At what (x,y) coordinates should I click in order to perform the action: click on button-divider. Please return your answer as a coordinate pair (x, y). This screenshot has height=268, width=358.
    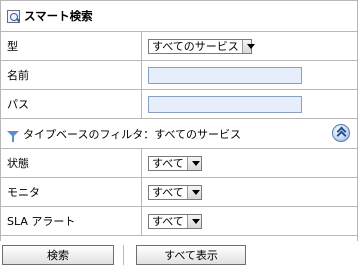
    Looking at the image, I should click on (123, 255).